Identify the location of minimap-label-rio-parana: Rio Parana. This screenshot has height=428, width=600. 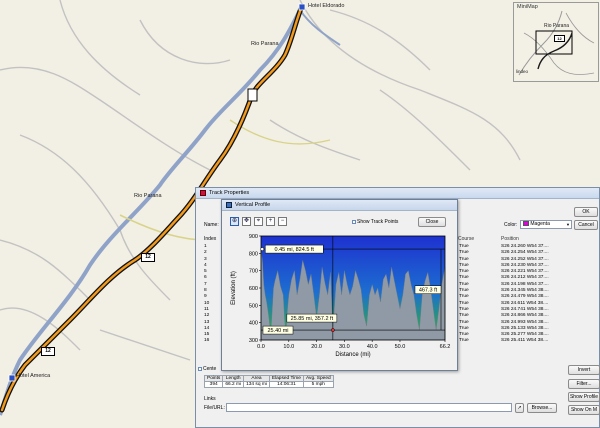
(557, 26).